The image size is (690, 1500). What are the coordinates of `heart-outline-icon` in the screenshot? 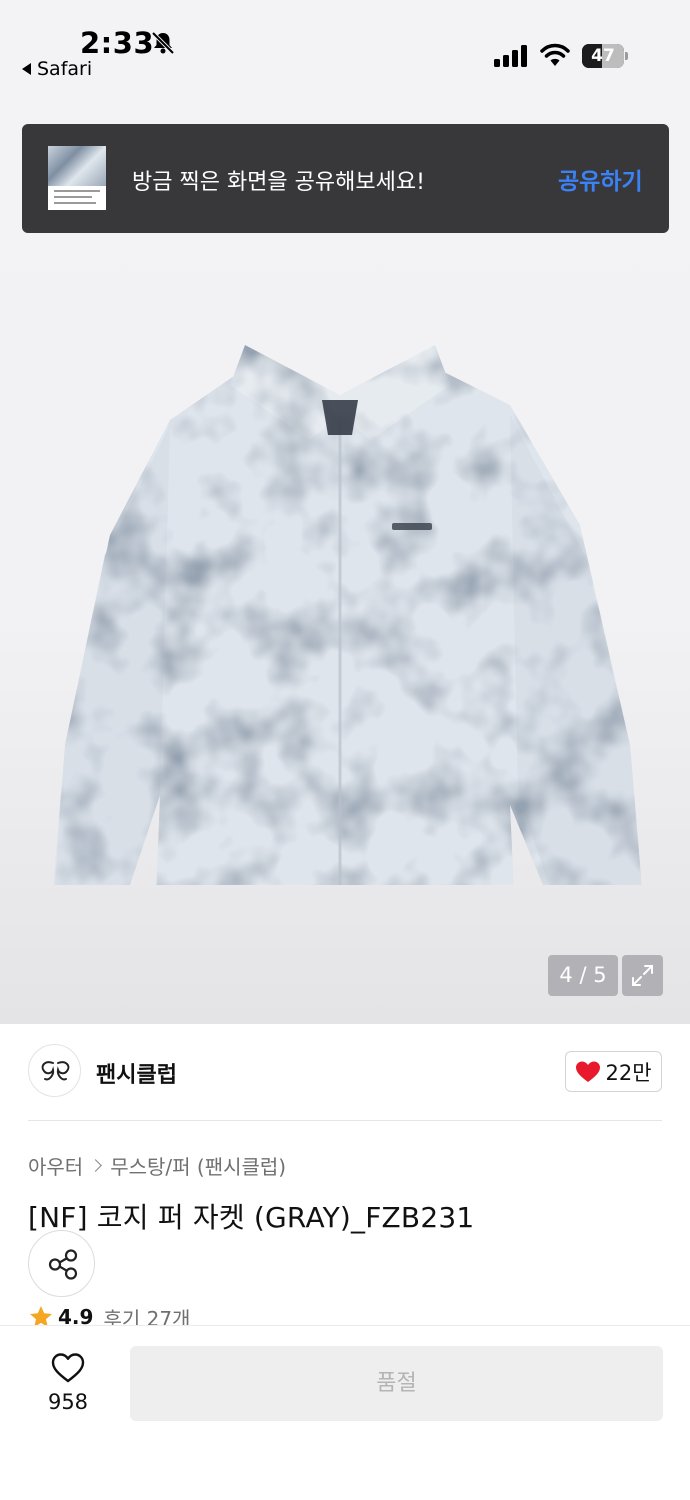 It's located at (68, 1368).